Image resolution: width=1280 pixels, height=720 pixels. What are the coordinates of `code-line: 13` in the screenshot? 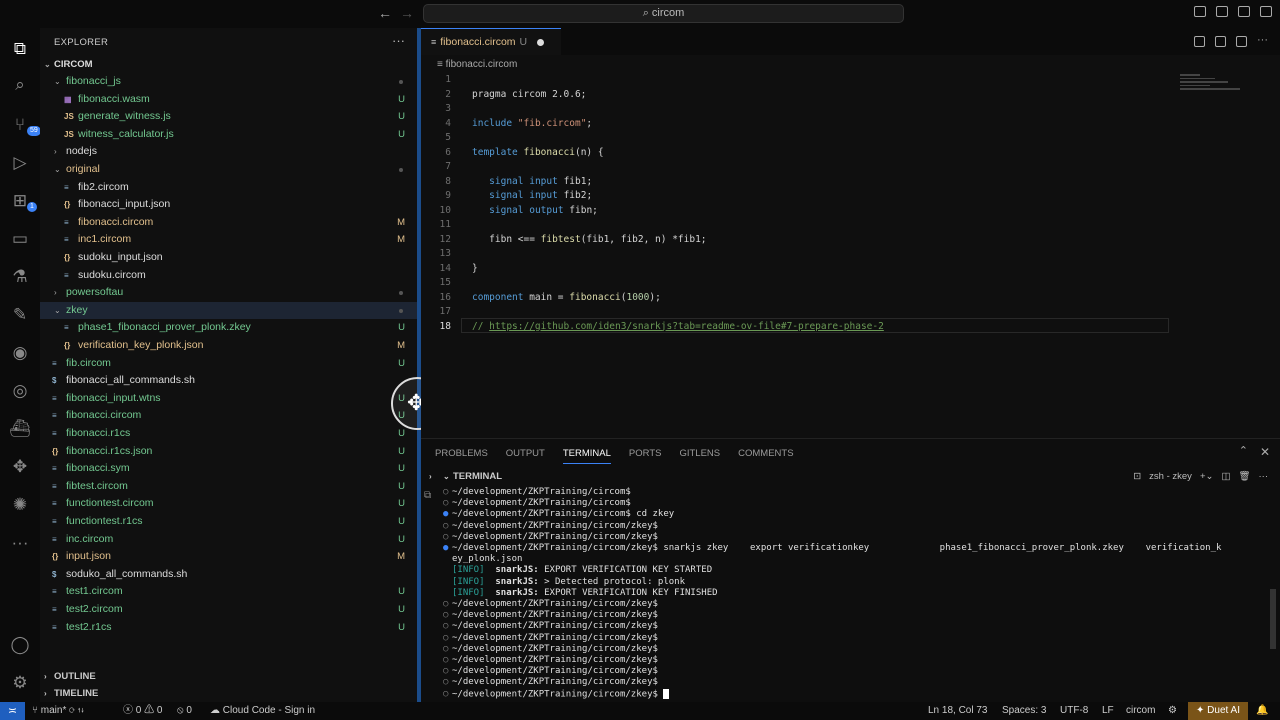 It's located at (636, 254).